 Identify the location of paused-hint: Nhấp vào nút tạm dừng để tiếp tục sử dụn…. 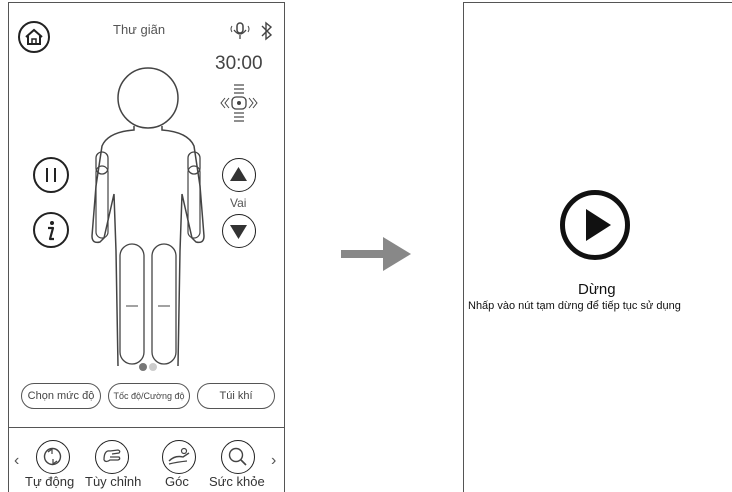
(574, 306).